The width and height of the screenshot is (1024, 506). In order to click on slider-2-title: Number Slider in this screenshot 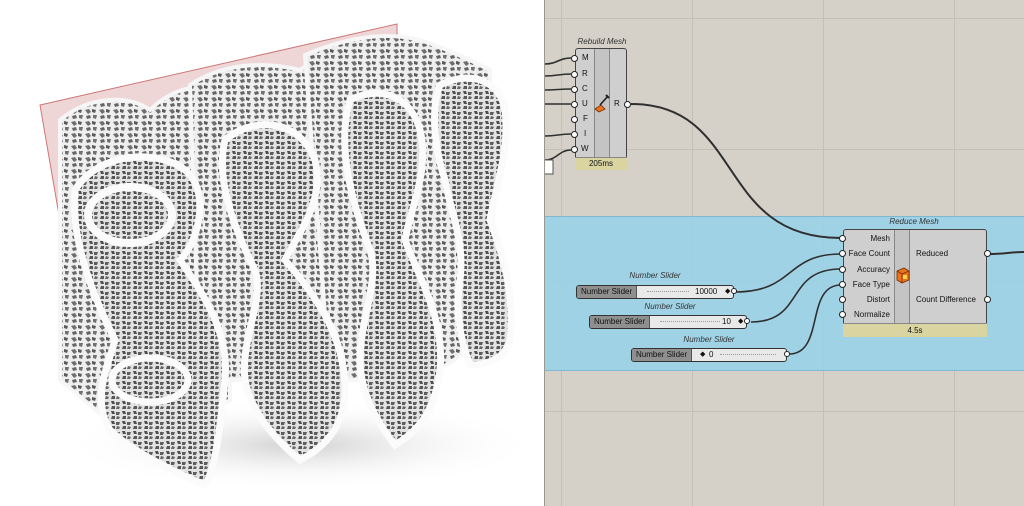, I will do `click(670, 306)`.